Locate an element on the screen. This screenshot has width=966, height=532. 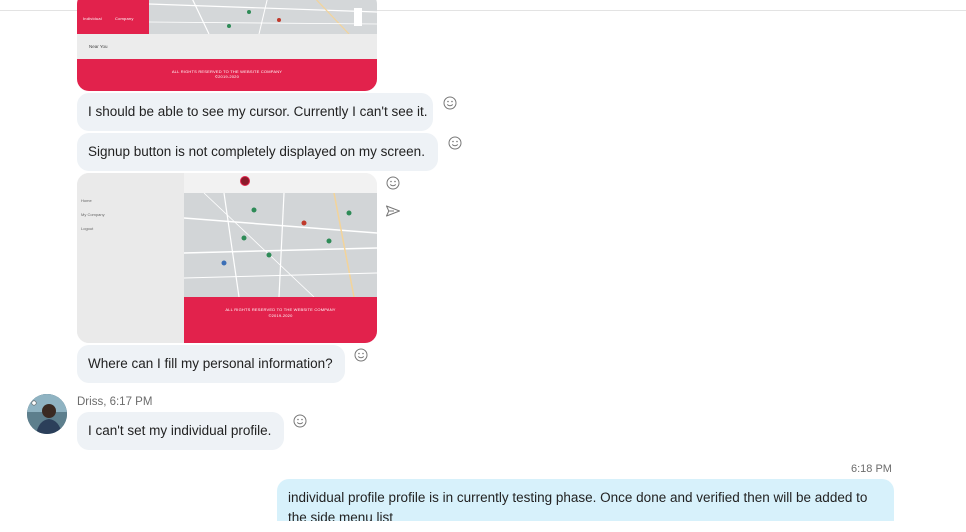
screenshot-tab-individual: Individual is located at coordinates (92, 18).